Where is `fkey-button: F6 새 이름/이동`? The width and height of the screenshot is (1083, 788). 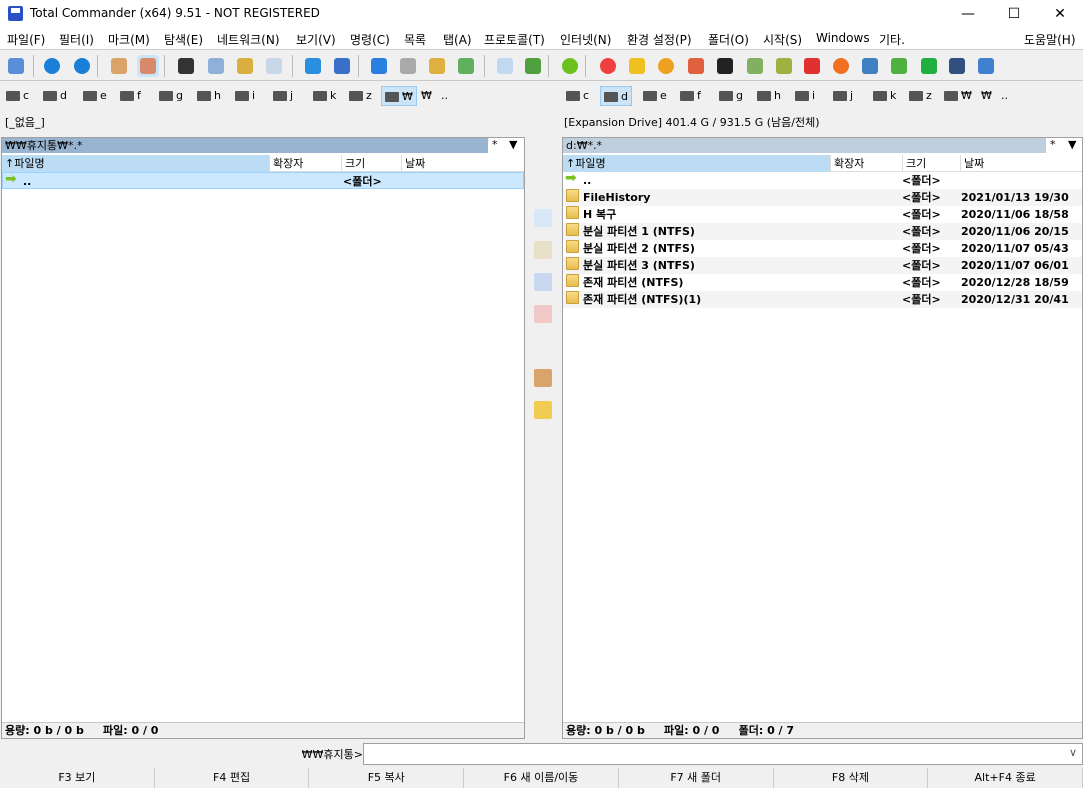
fkey-button: F6 새 이름/이동 is located at coordinates (541, 778).